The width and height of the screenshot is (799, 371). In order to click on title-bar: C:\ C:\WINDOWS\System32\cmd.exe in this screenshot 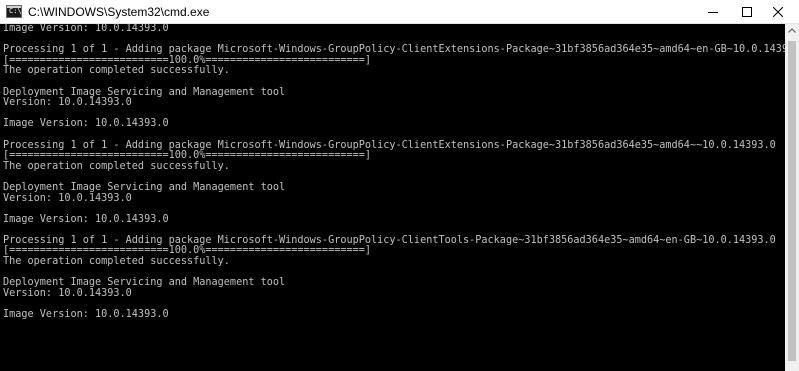, I will do `click(399, 12)`.